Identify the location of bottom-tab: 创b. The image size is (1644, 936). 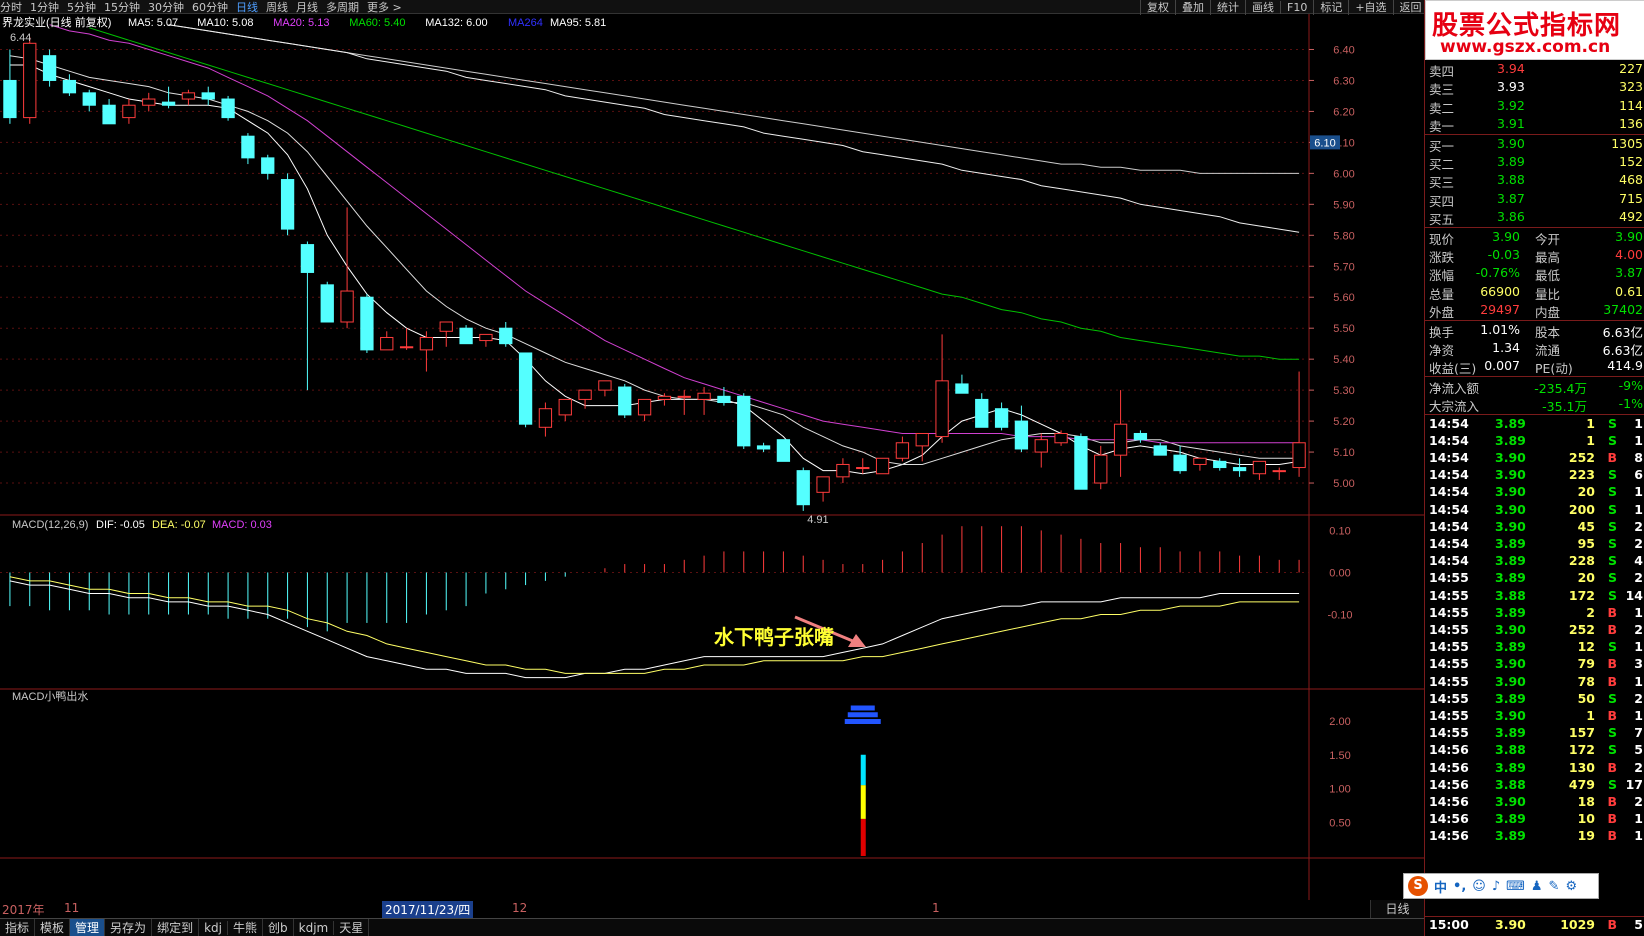
(278, 927).